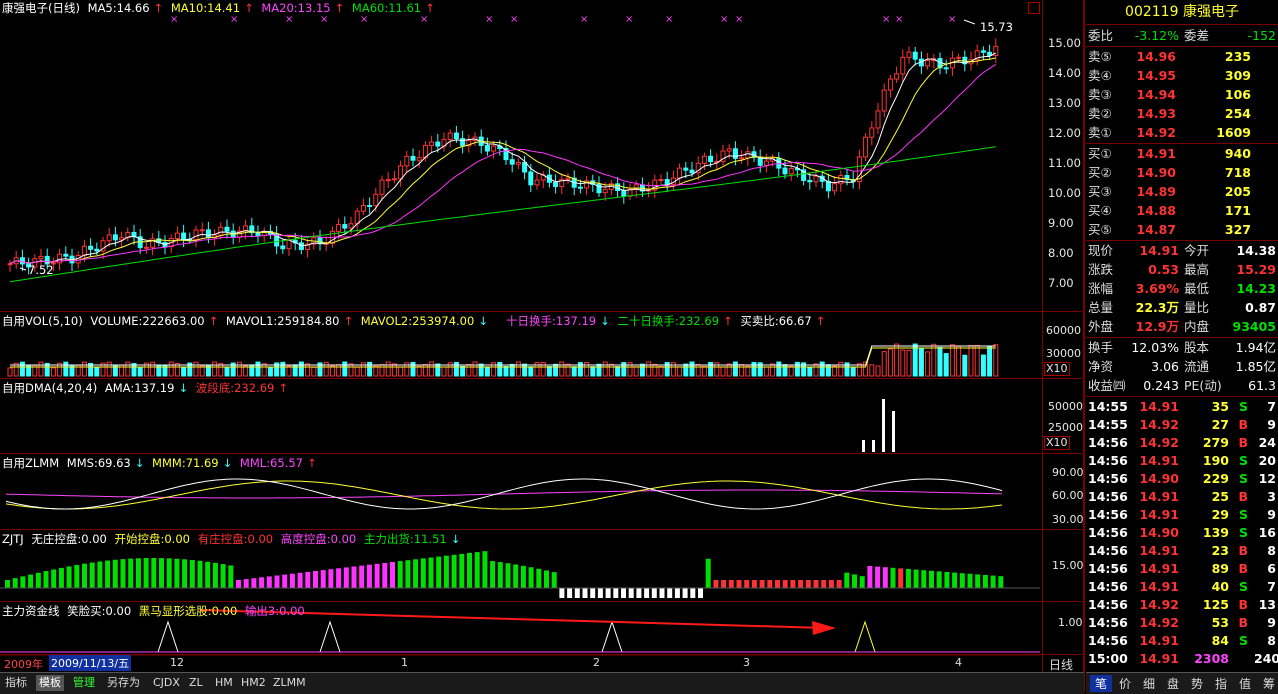 This screenshot has width=1278, height=694. What do you see at coordinates (1155, 347) in the screenshot?
I see `stat2-value: 12.03%` at bounding box center [1155, 347].